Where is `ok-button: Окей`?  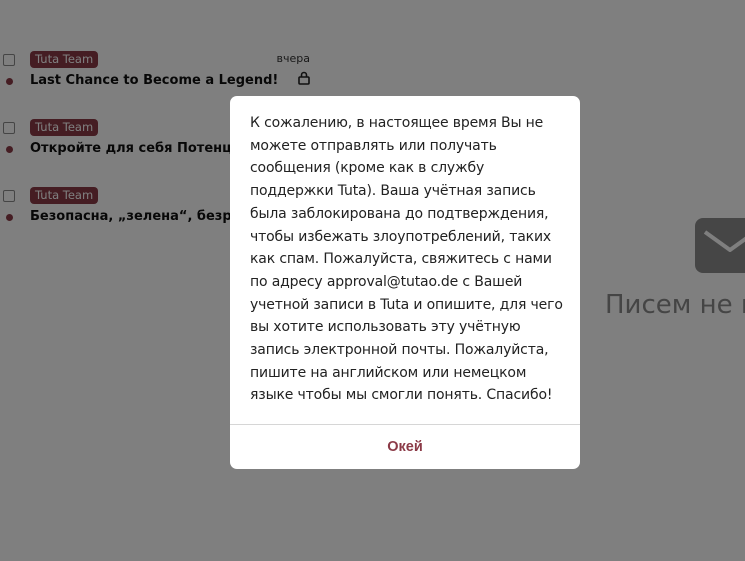 ok-button: Окей is located at coordinates (405, 447).